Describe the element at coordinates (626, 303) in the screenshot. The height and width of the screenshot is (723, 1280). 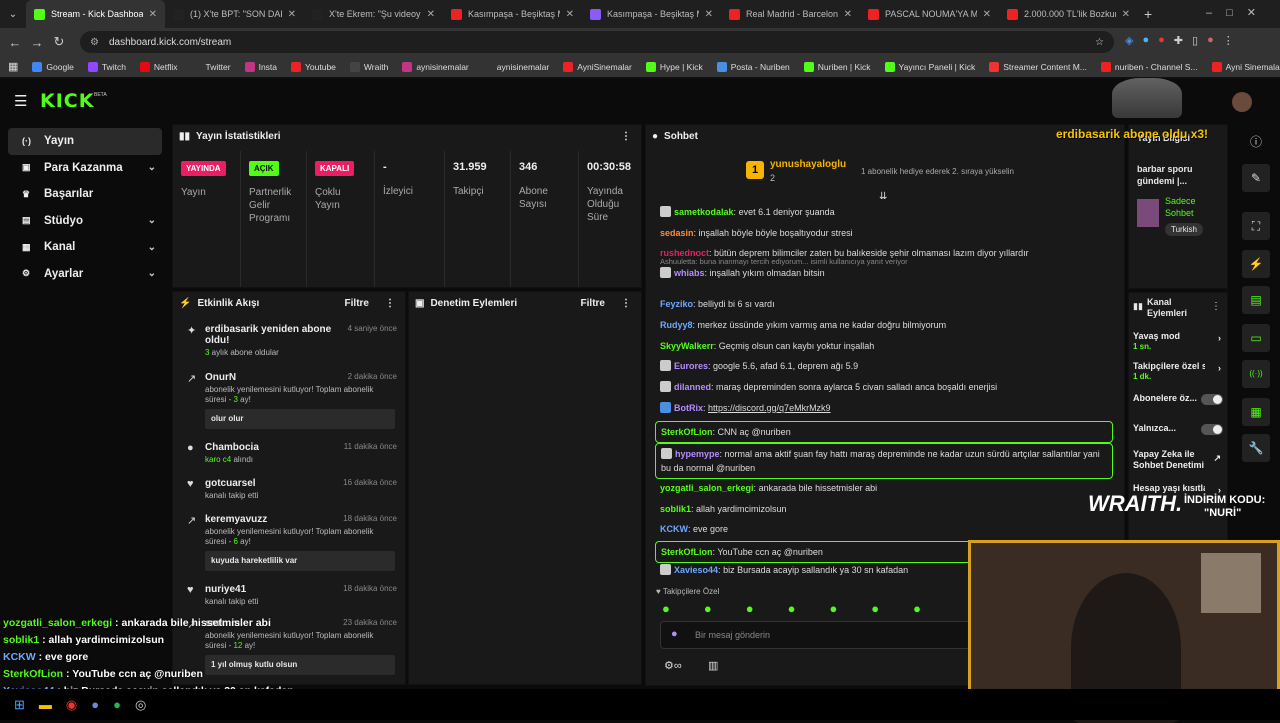
I see `moderation-menu-icon: ⋮` at that location.